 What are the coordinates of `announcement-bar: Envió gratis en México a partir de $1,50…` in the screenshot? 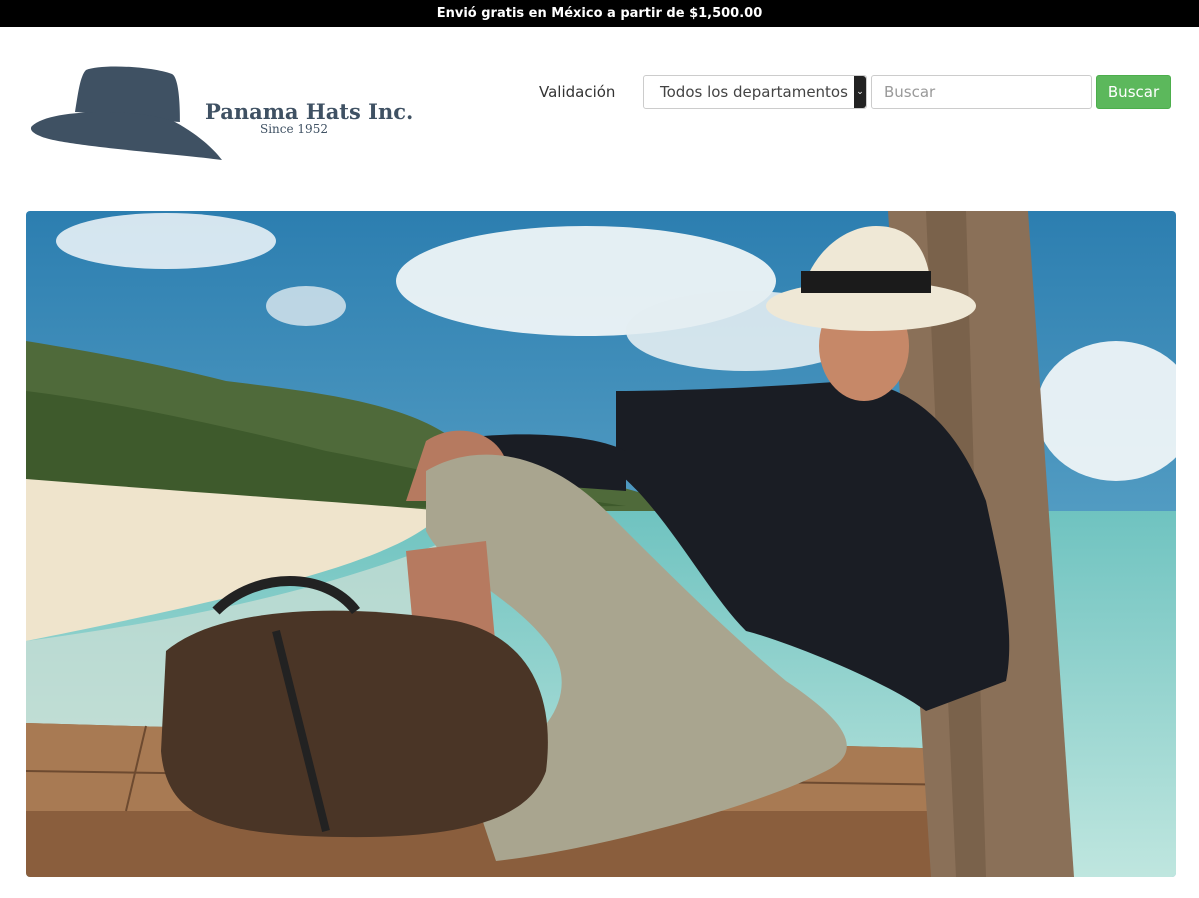 It's located at (599, 13).